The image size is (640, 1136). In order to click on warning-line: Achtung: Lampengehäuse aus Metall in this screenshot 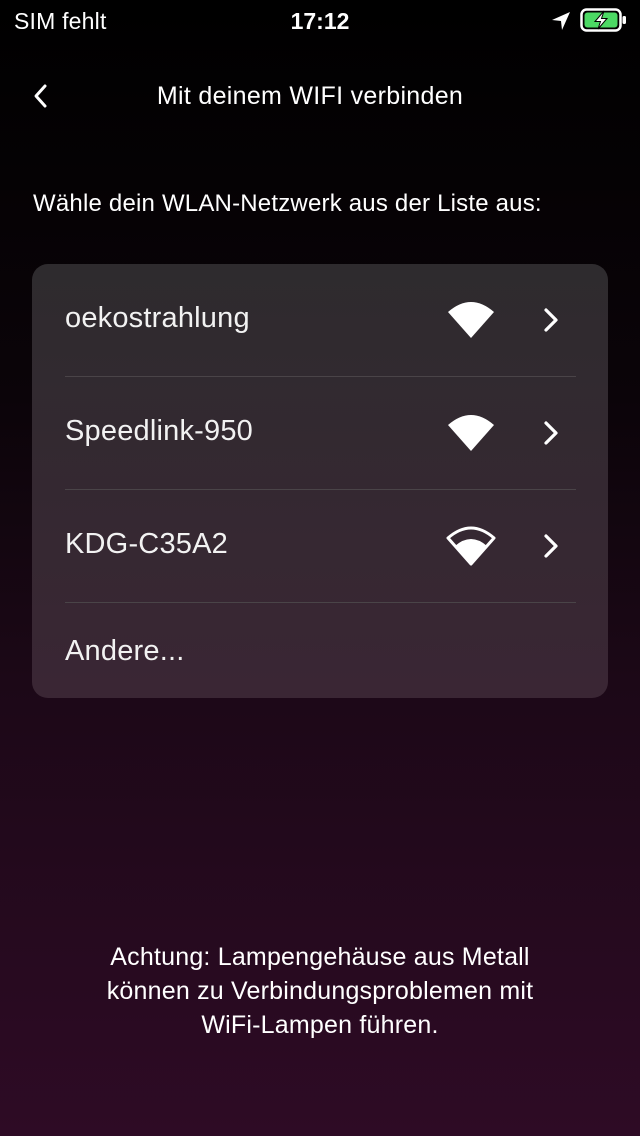, I will do `click(320, 957)`.